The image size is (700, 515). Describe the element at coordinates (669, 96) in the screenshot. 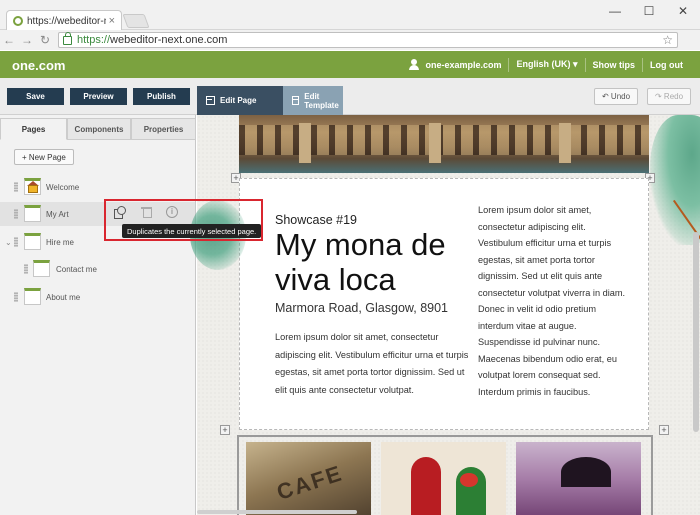

I see `redo-button: ↷ Redo` at that location.